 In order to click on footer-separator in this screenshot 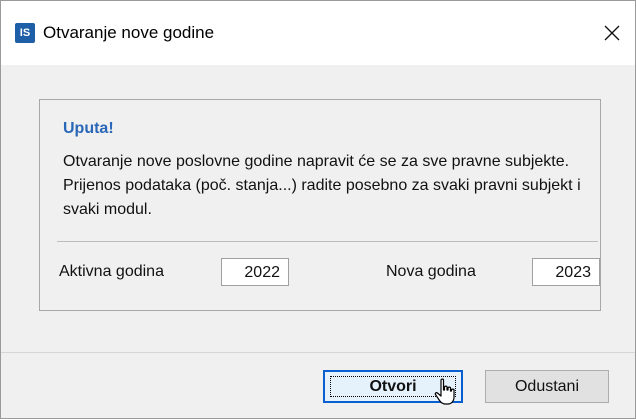, I will do `click(318, 352)`.